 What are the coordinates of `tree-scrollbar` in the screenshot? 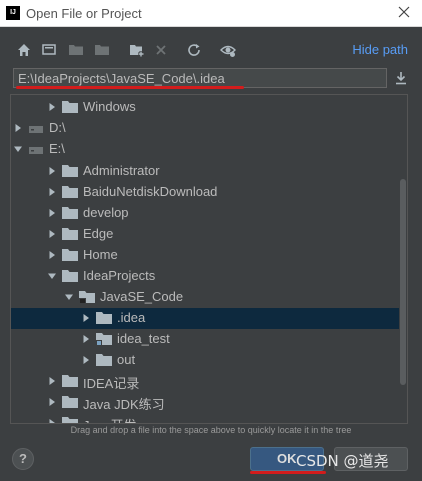 It's located at (403, 282).